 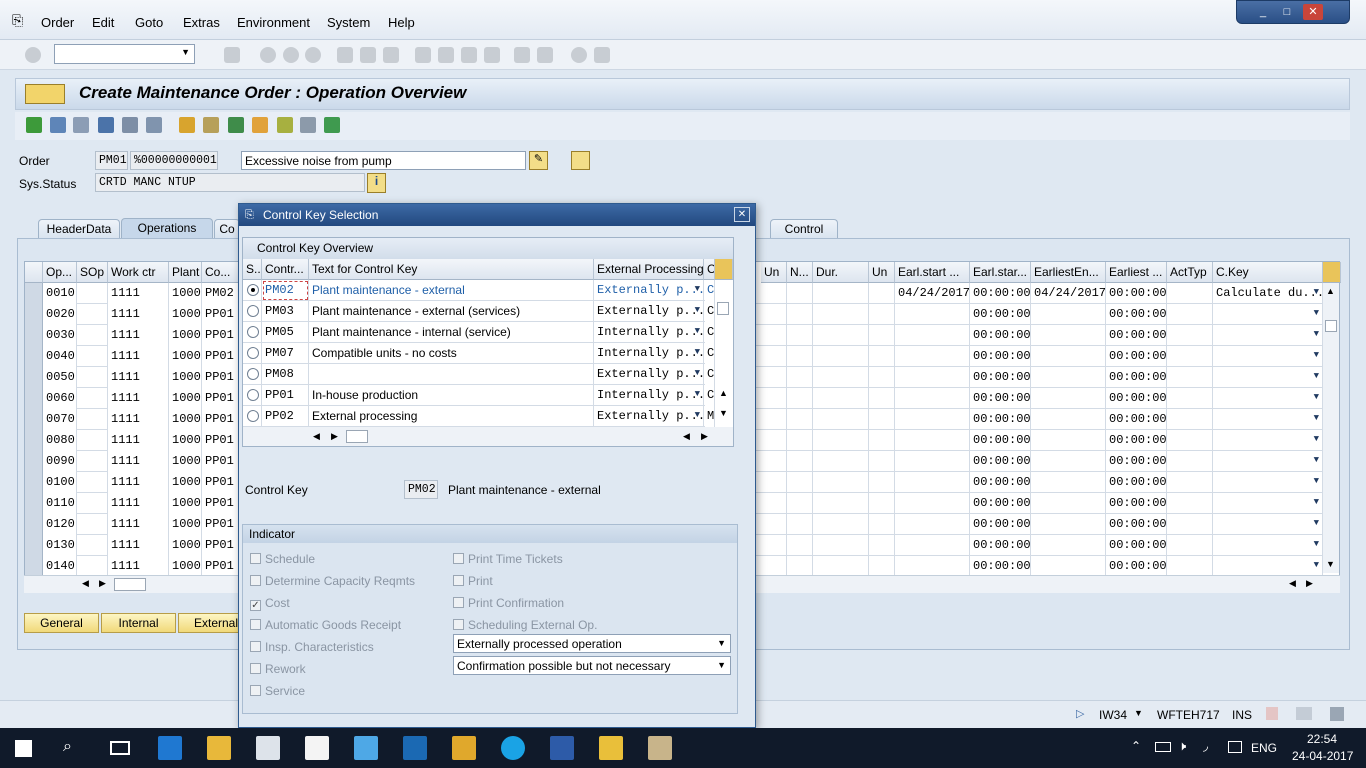 I want to click on previous-page-icon, so click(x=446, y=55).